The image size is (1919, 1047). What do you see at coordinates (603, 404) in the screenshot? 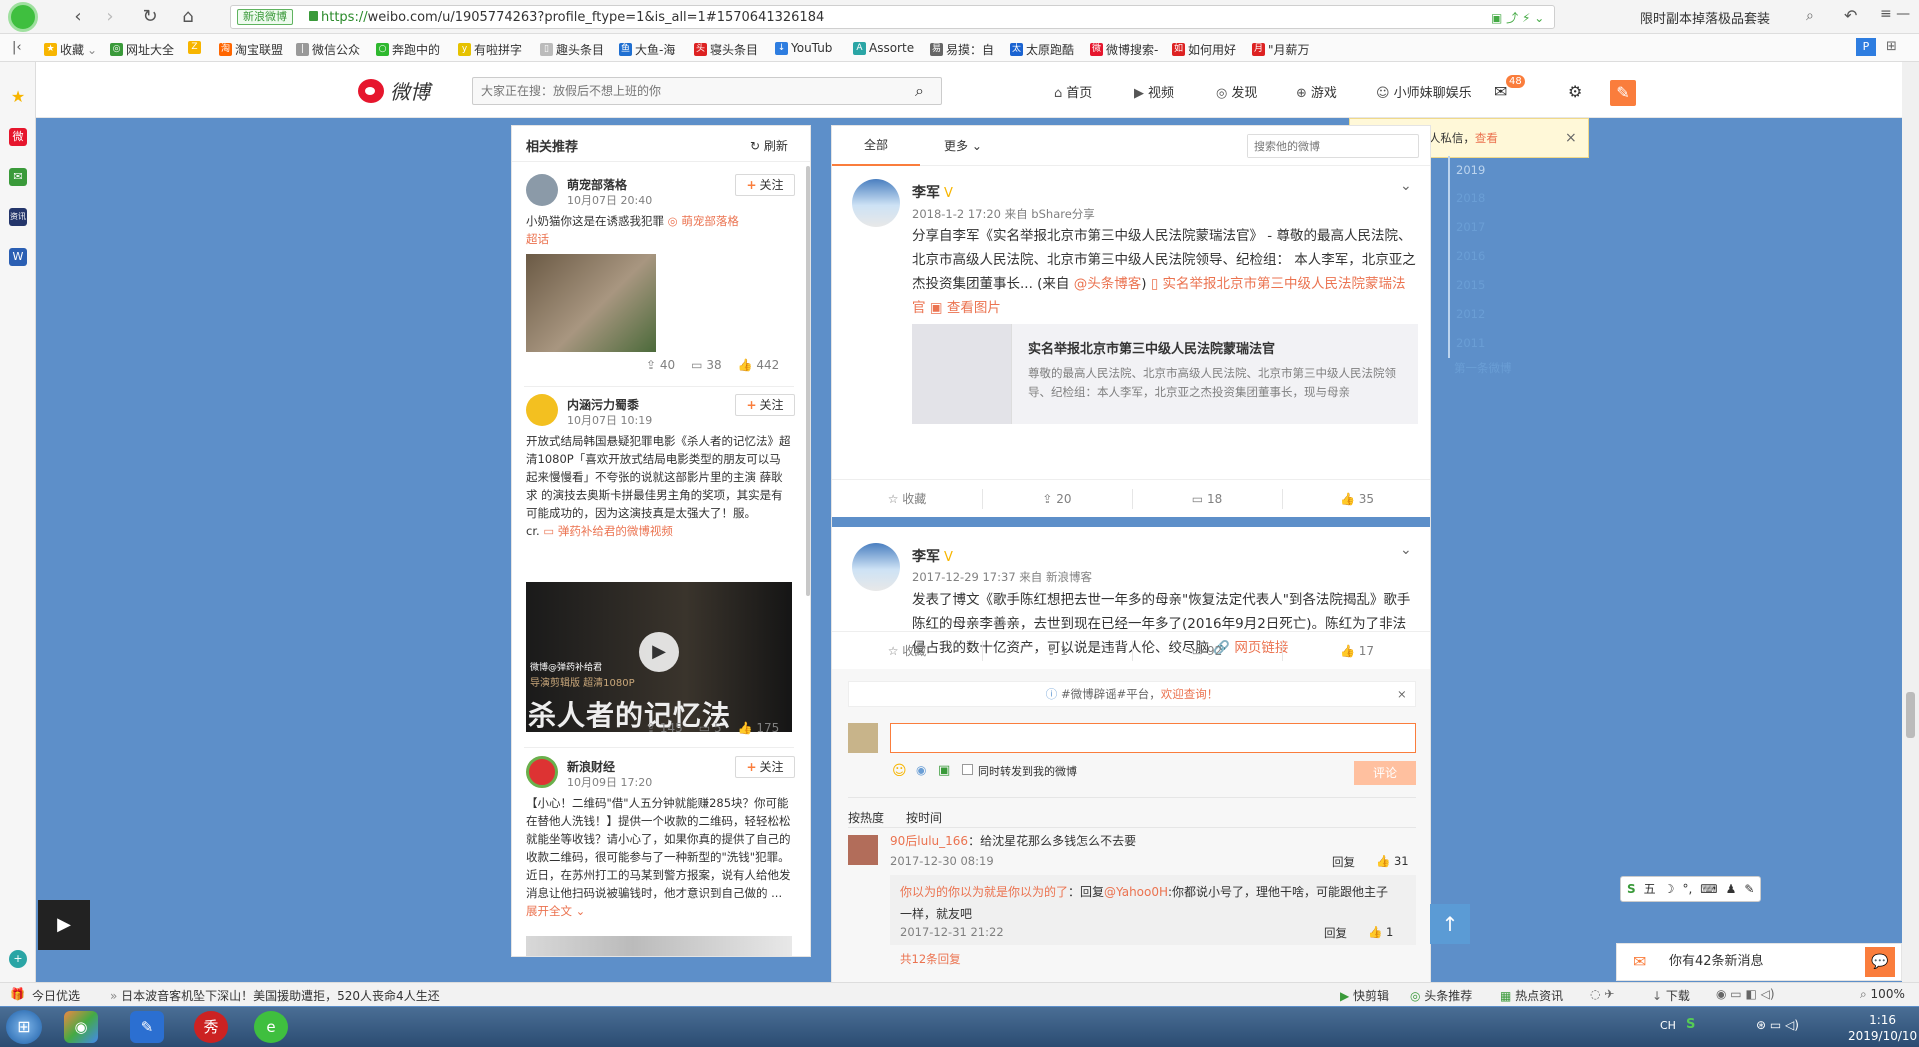
I see `user-name: 内涵污力蜀黍` at bounding box center [603, 404].